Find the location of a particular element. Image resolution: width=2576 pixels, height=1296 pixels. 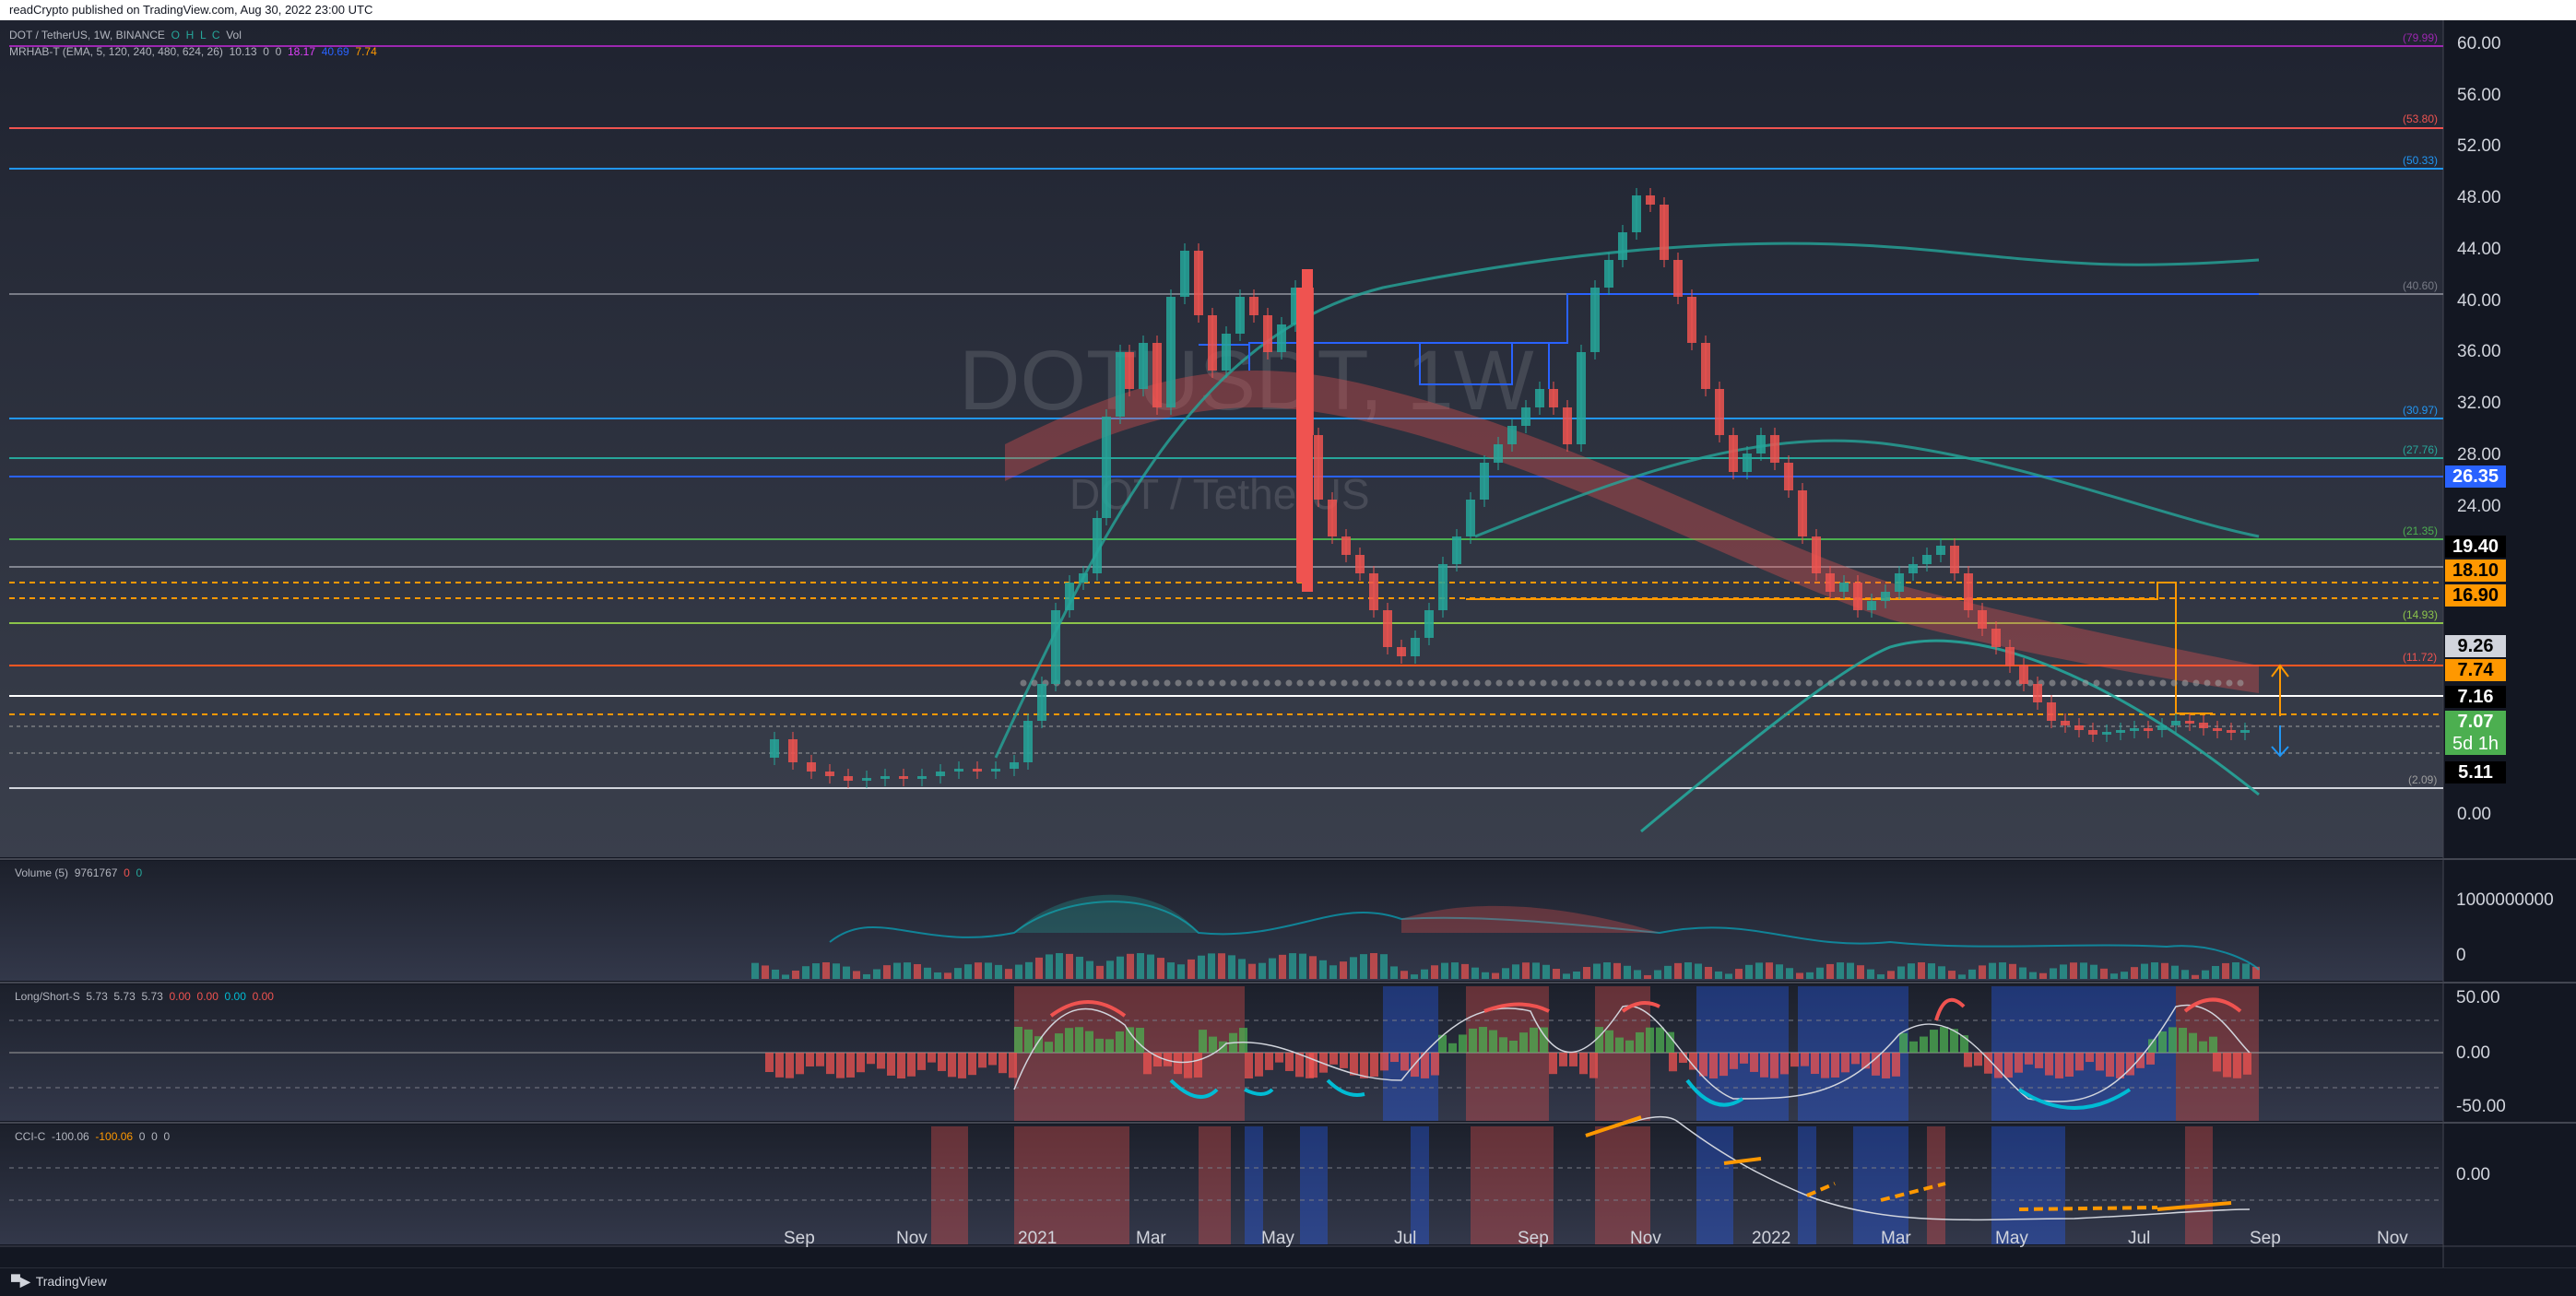

mrhab-value-3: 0 is located at coordinates (278, 51).